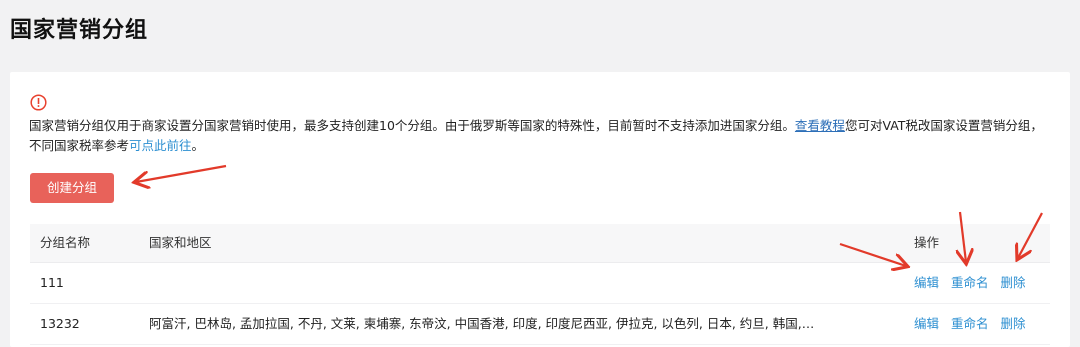 The height and width of the screenshot is (347, 1080). Describe the element at coordinates (540, 243) in the screenshot. I see `table-header: 分组名称 国家和地区 操作` at that location.